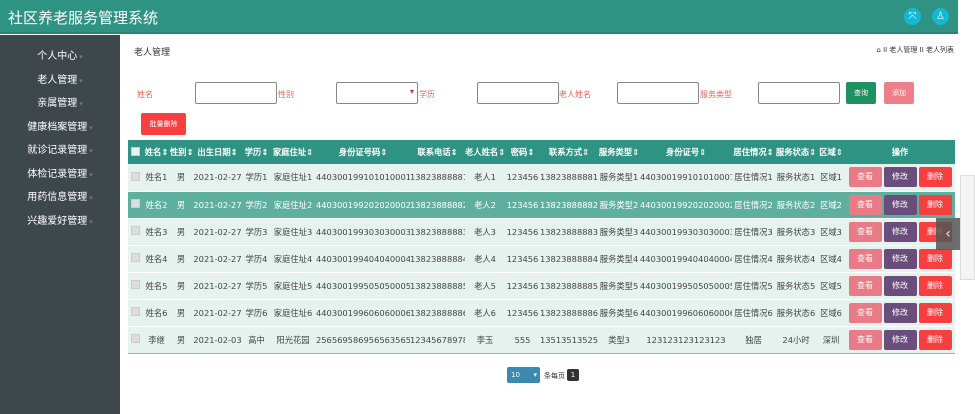 This screenshot has width=975, height=414. I want to click on sidebar-item: 用药信息管理 ▾, so click(60, 198).